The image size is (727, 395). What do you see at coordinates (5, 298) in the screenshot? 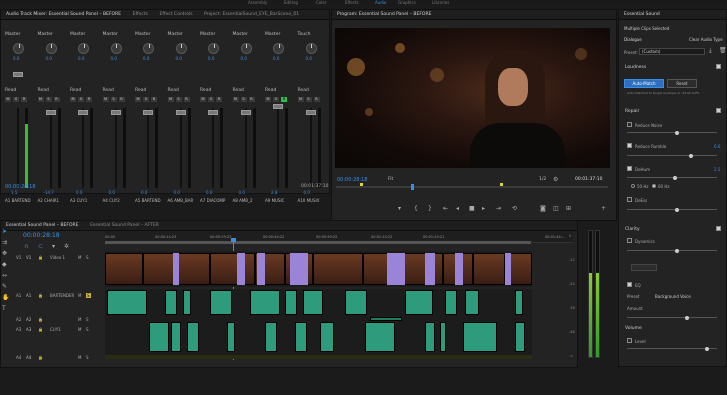
I see `hand-tool-icon: ✋` at bounding box center [5, 298].